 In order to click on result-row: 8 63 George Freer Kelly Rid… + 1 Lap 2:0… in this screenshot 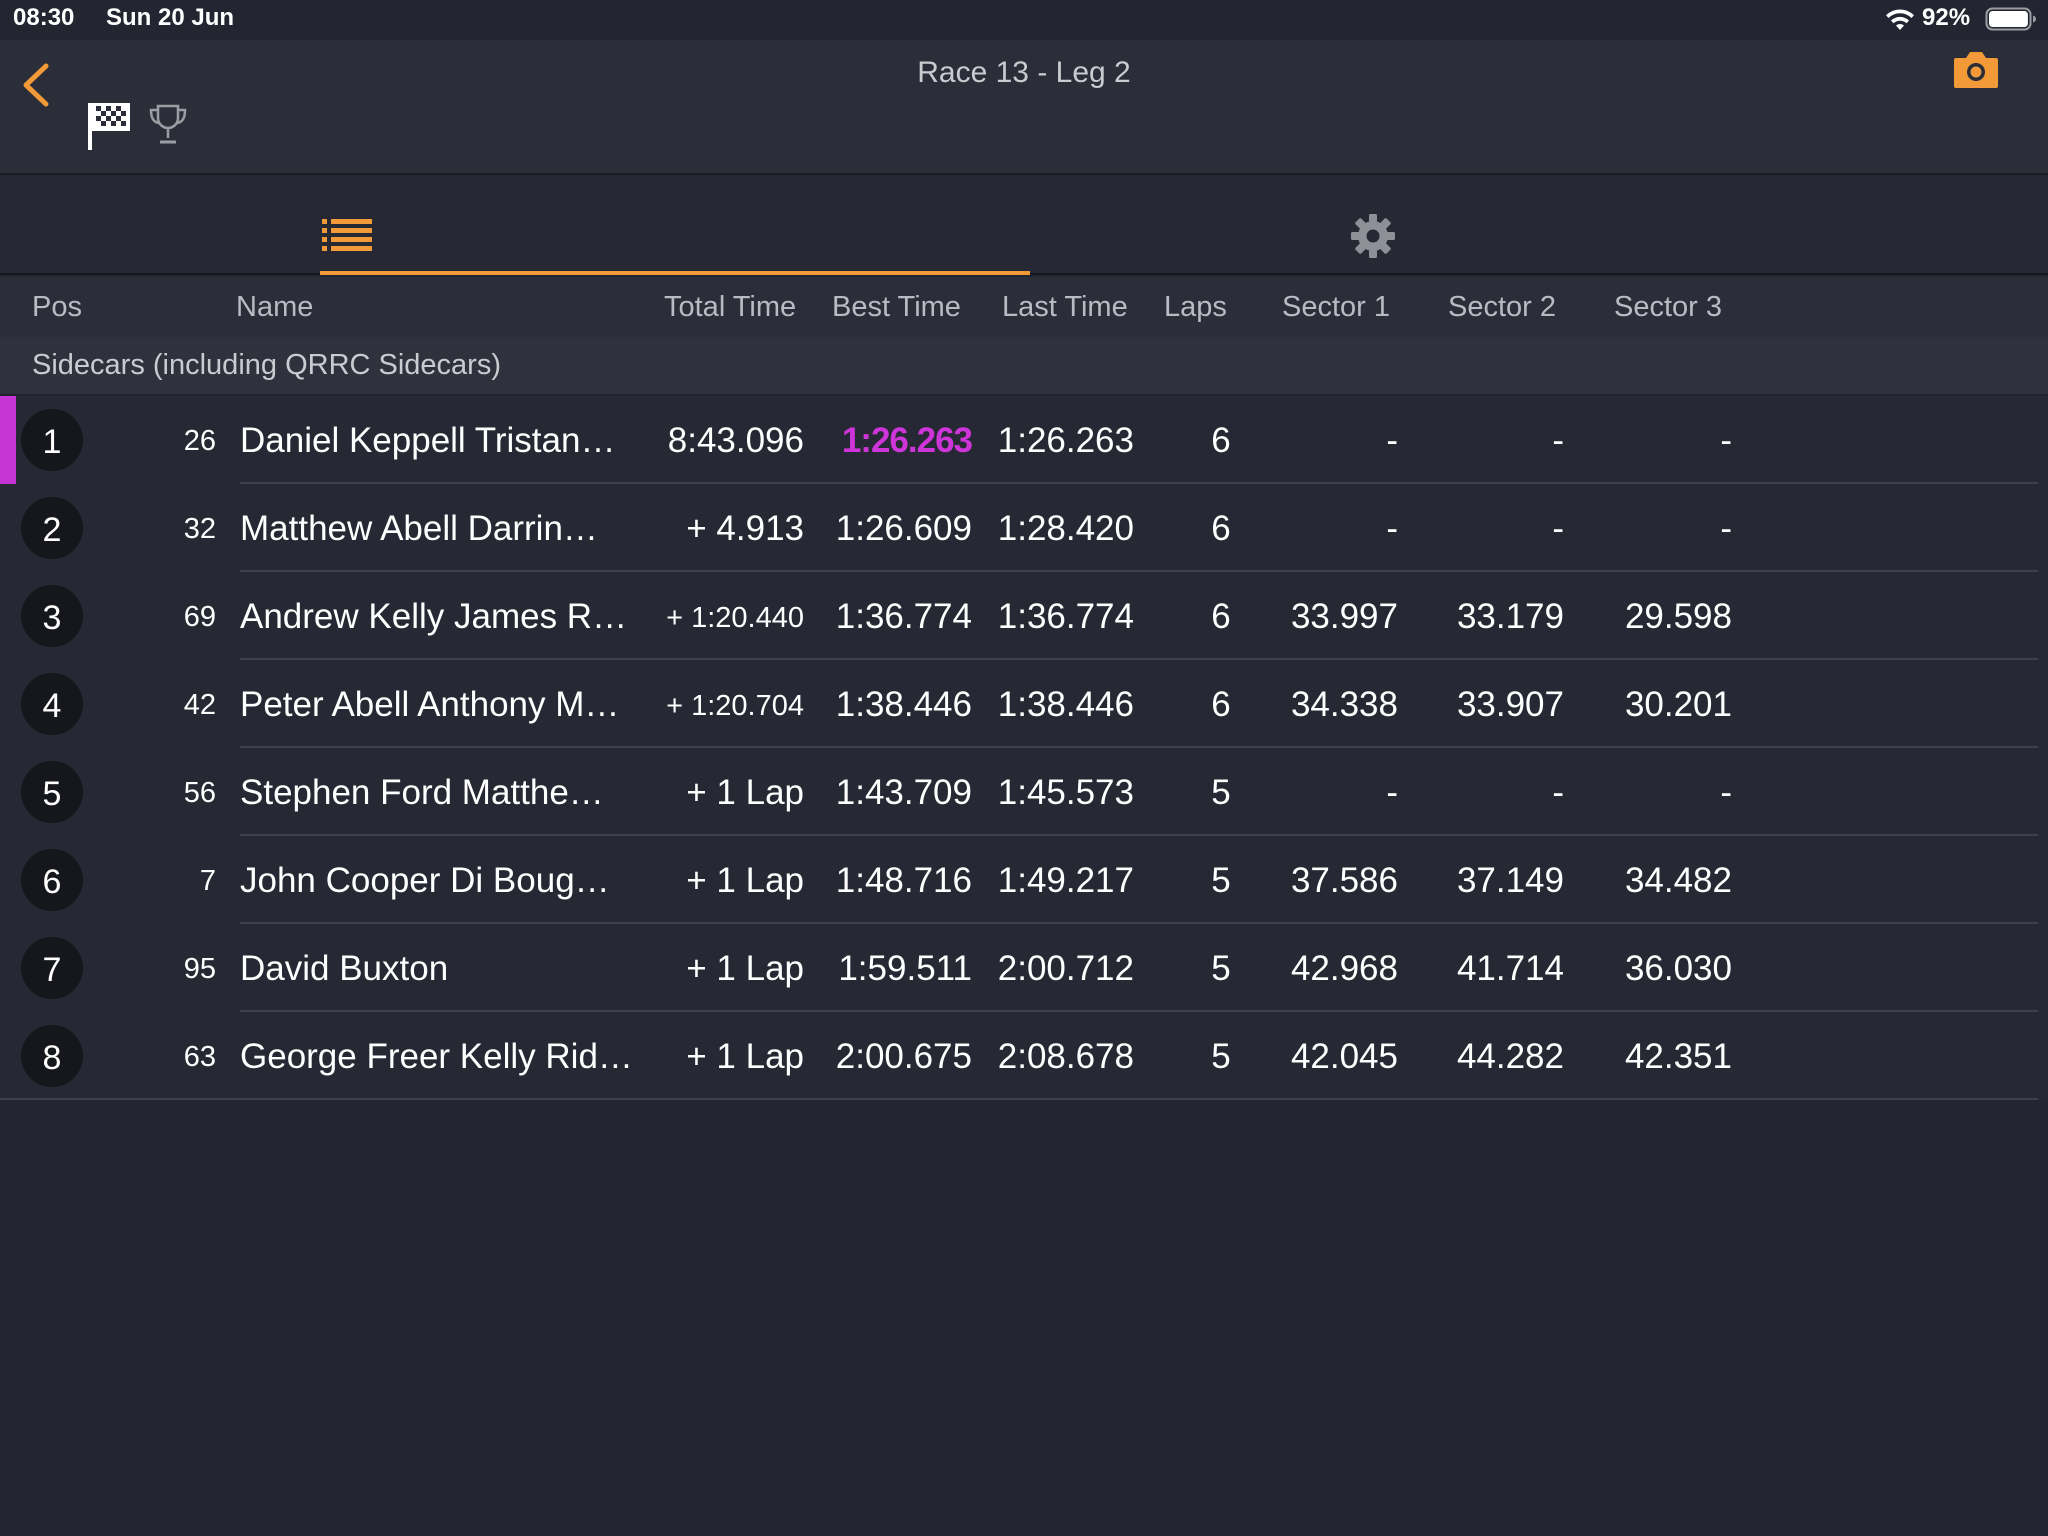, I will do `click(1024, 1056)`.